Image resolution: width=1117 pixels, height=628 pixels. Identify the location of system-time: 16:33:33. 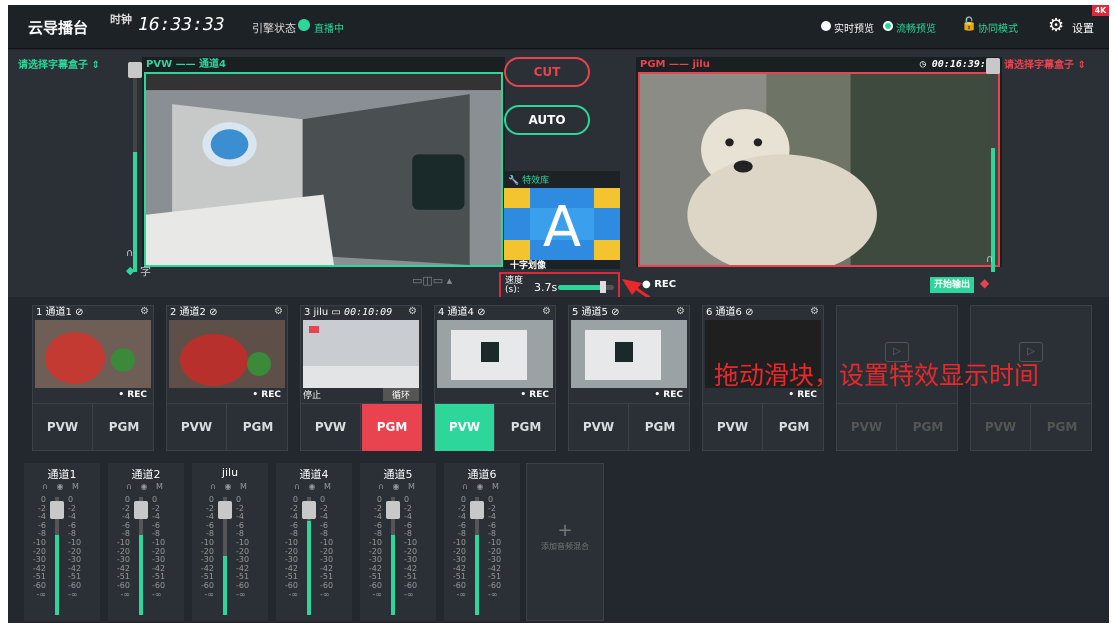
(181, 24).